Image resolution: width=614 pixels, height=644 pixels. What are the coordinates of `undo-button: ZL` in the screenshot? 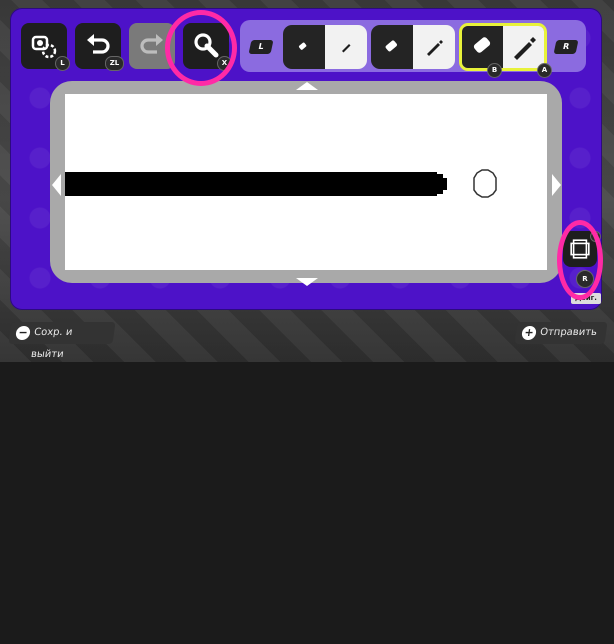 It's located at (99, 47).